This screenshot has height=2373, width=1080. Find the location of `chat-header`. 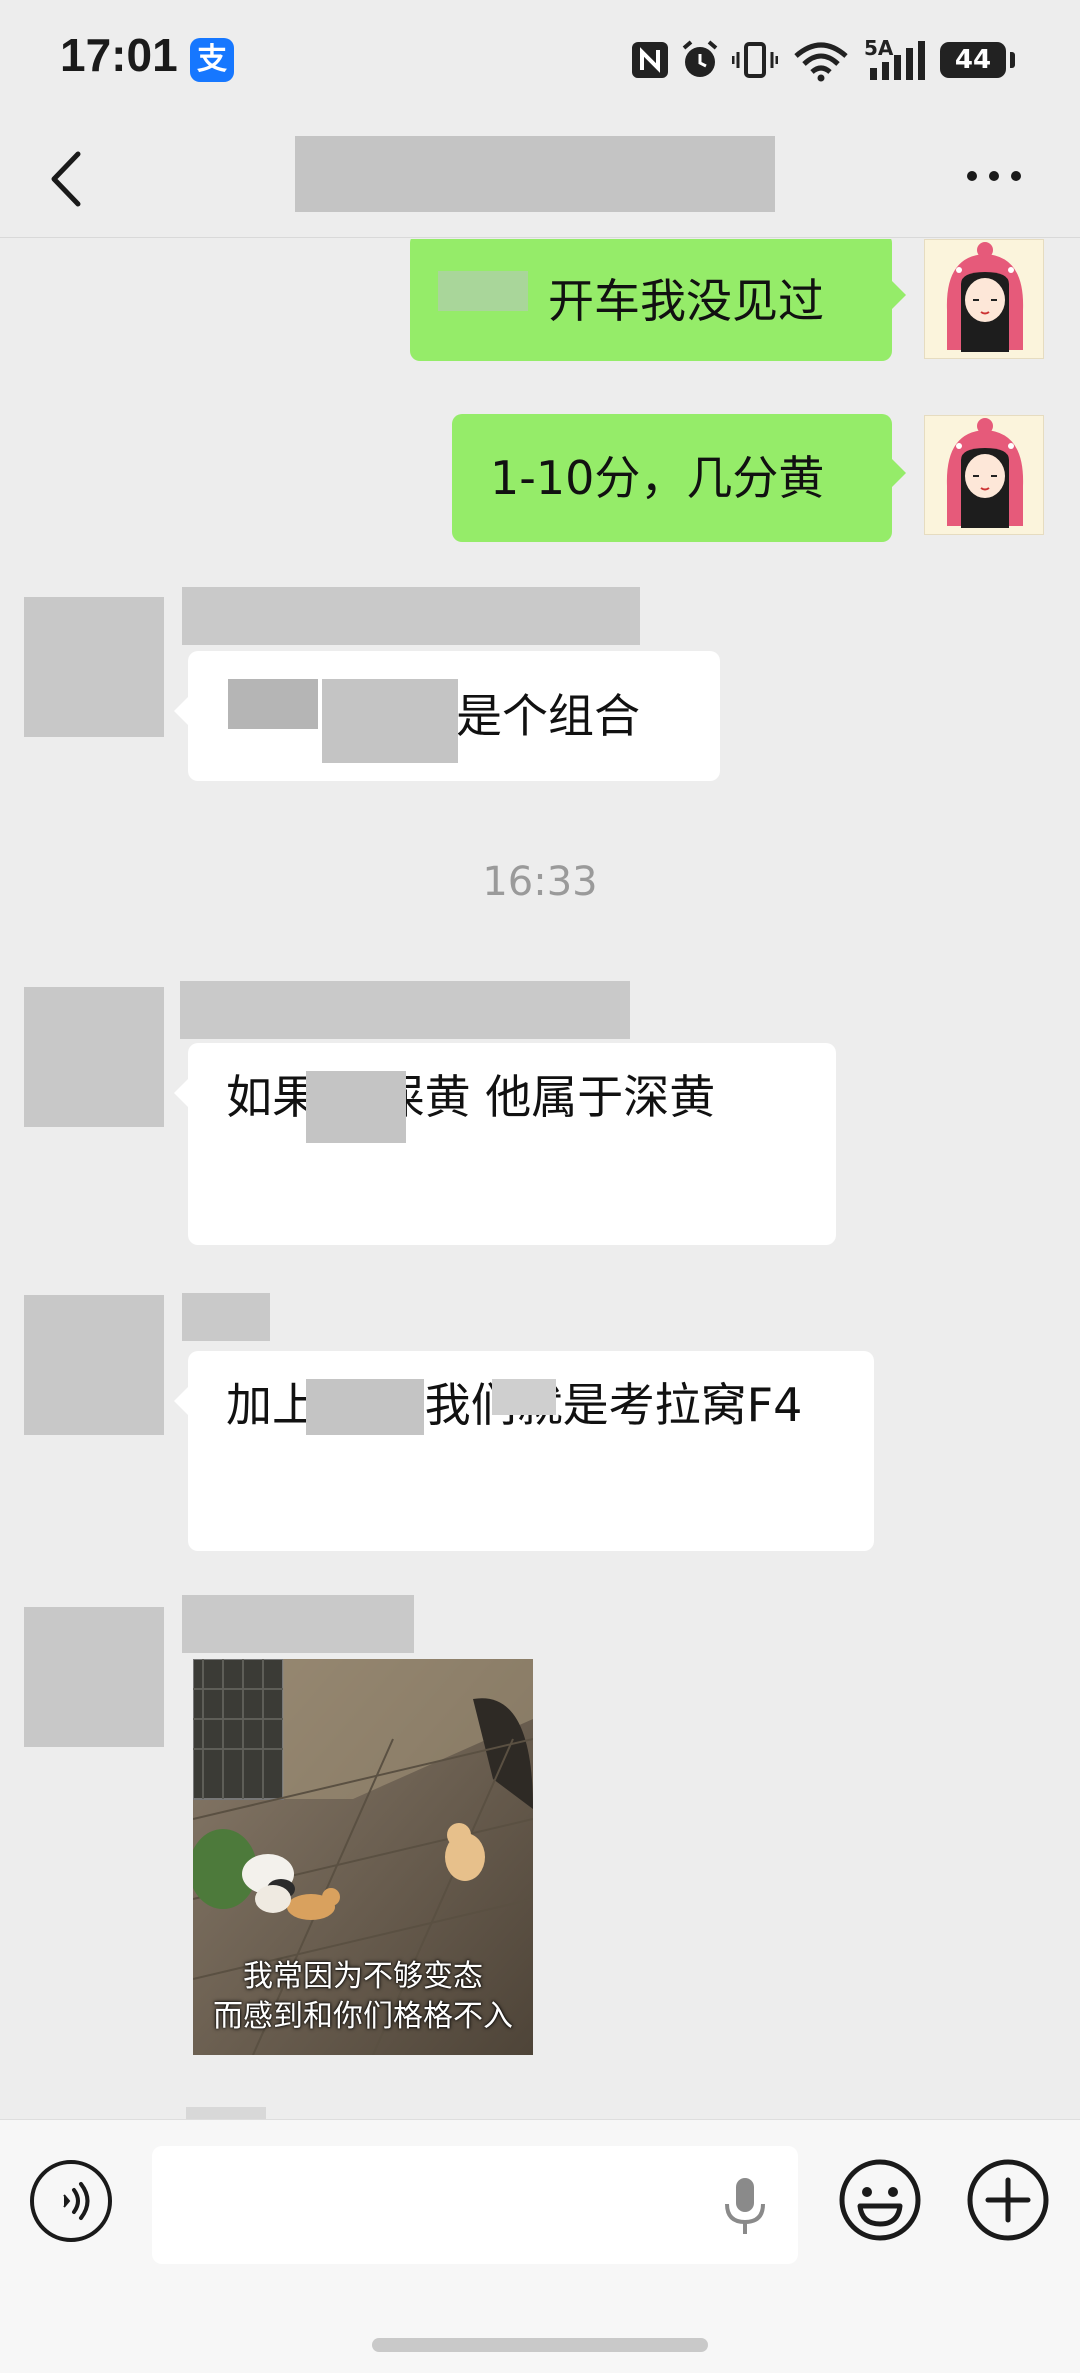

chat-header is located at coordinates (540, 179).